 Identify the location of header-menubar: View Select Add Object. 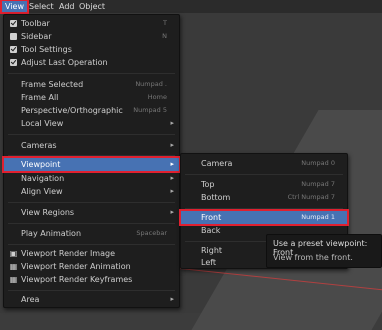
(191, 7).